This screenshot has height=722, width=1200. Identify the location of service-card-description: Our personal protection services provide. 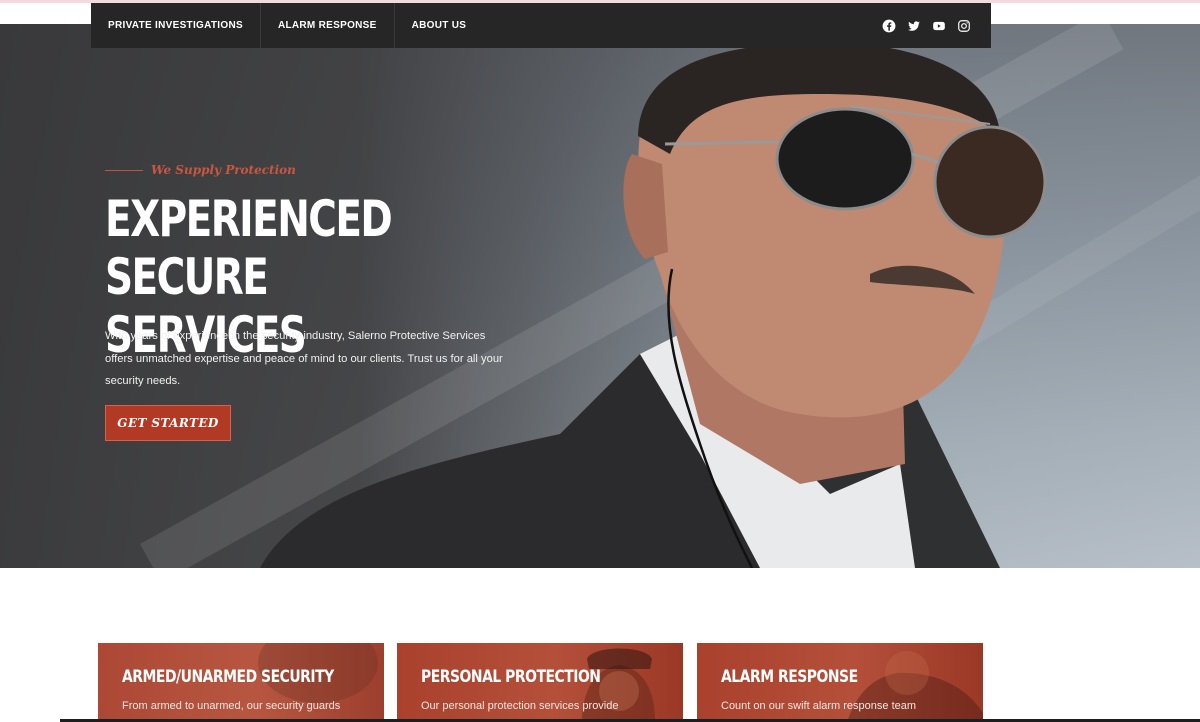
(520, 706).